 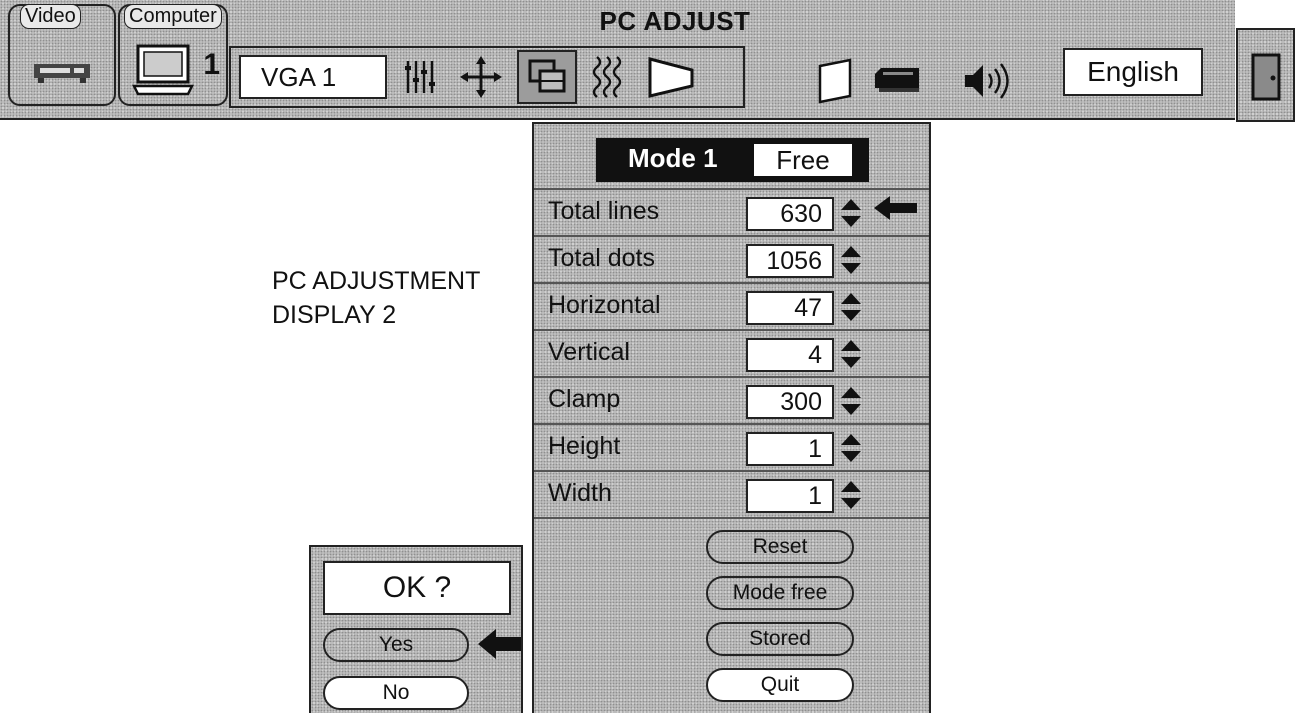 I want to click on computer-source-button: Computer 1, so click(x=173, y=55).